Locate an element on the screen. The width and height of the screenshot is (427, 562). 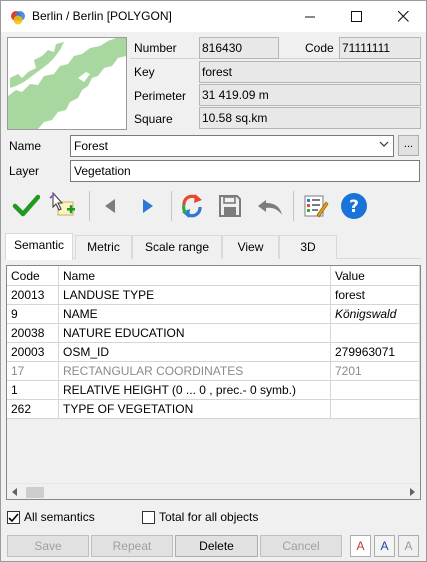
cell-value: 279963071 is located at coordinates (375, 352).